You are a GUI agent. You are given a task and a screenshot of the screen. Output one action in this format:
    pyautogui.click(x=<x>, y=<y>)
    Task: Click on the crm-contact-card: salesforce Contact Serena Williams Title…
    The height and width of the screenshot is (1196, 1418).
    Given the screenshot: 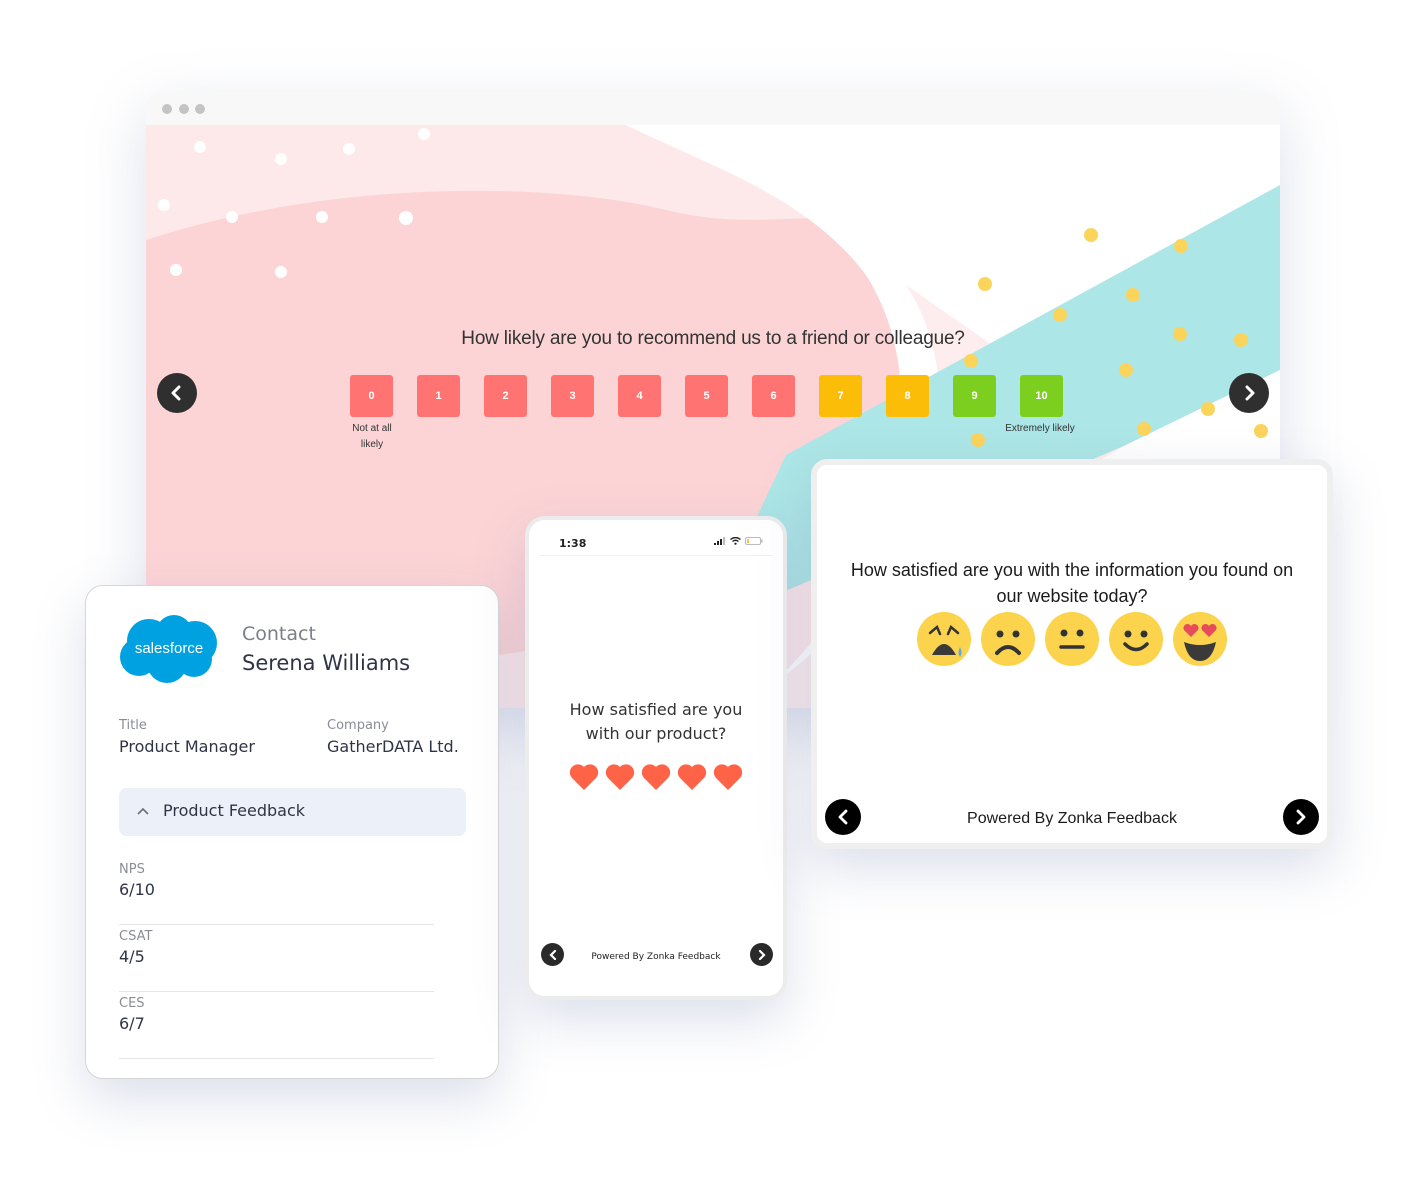 What is the action you would take?
    pyautogui.click(x=292, y=832)
    